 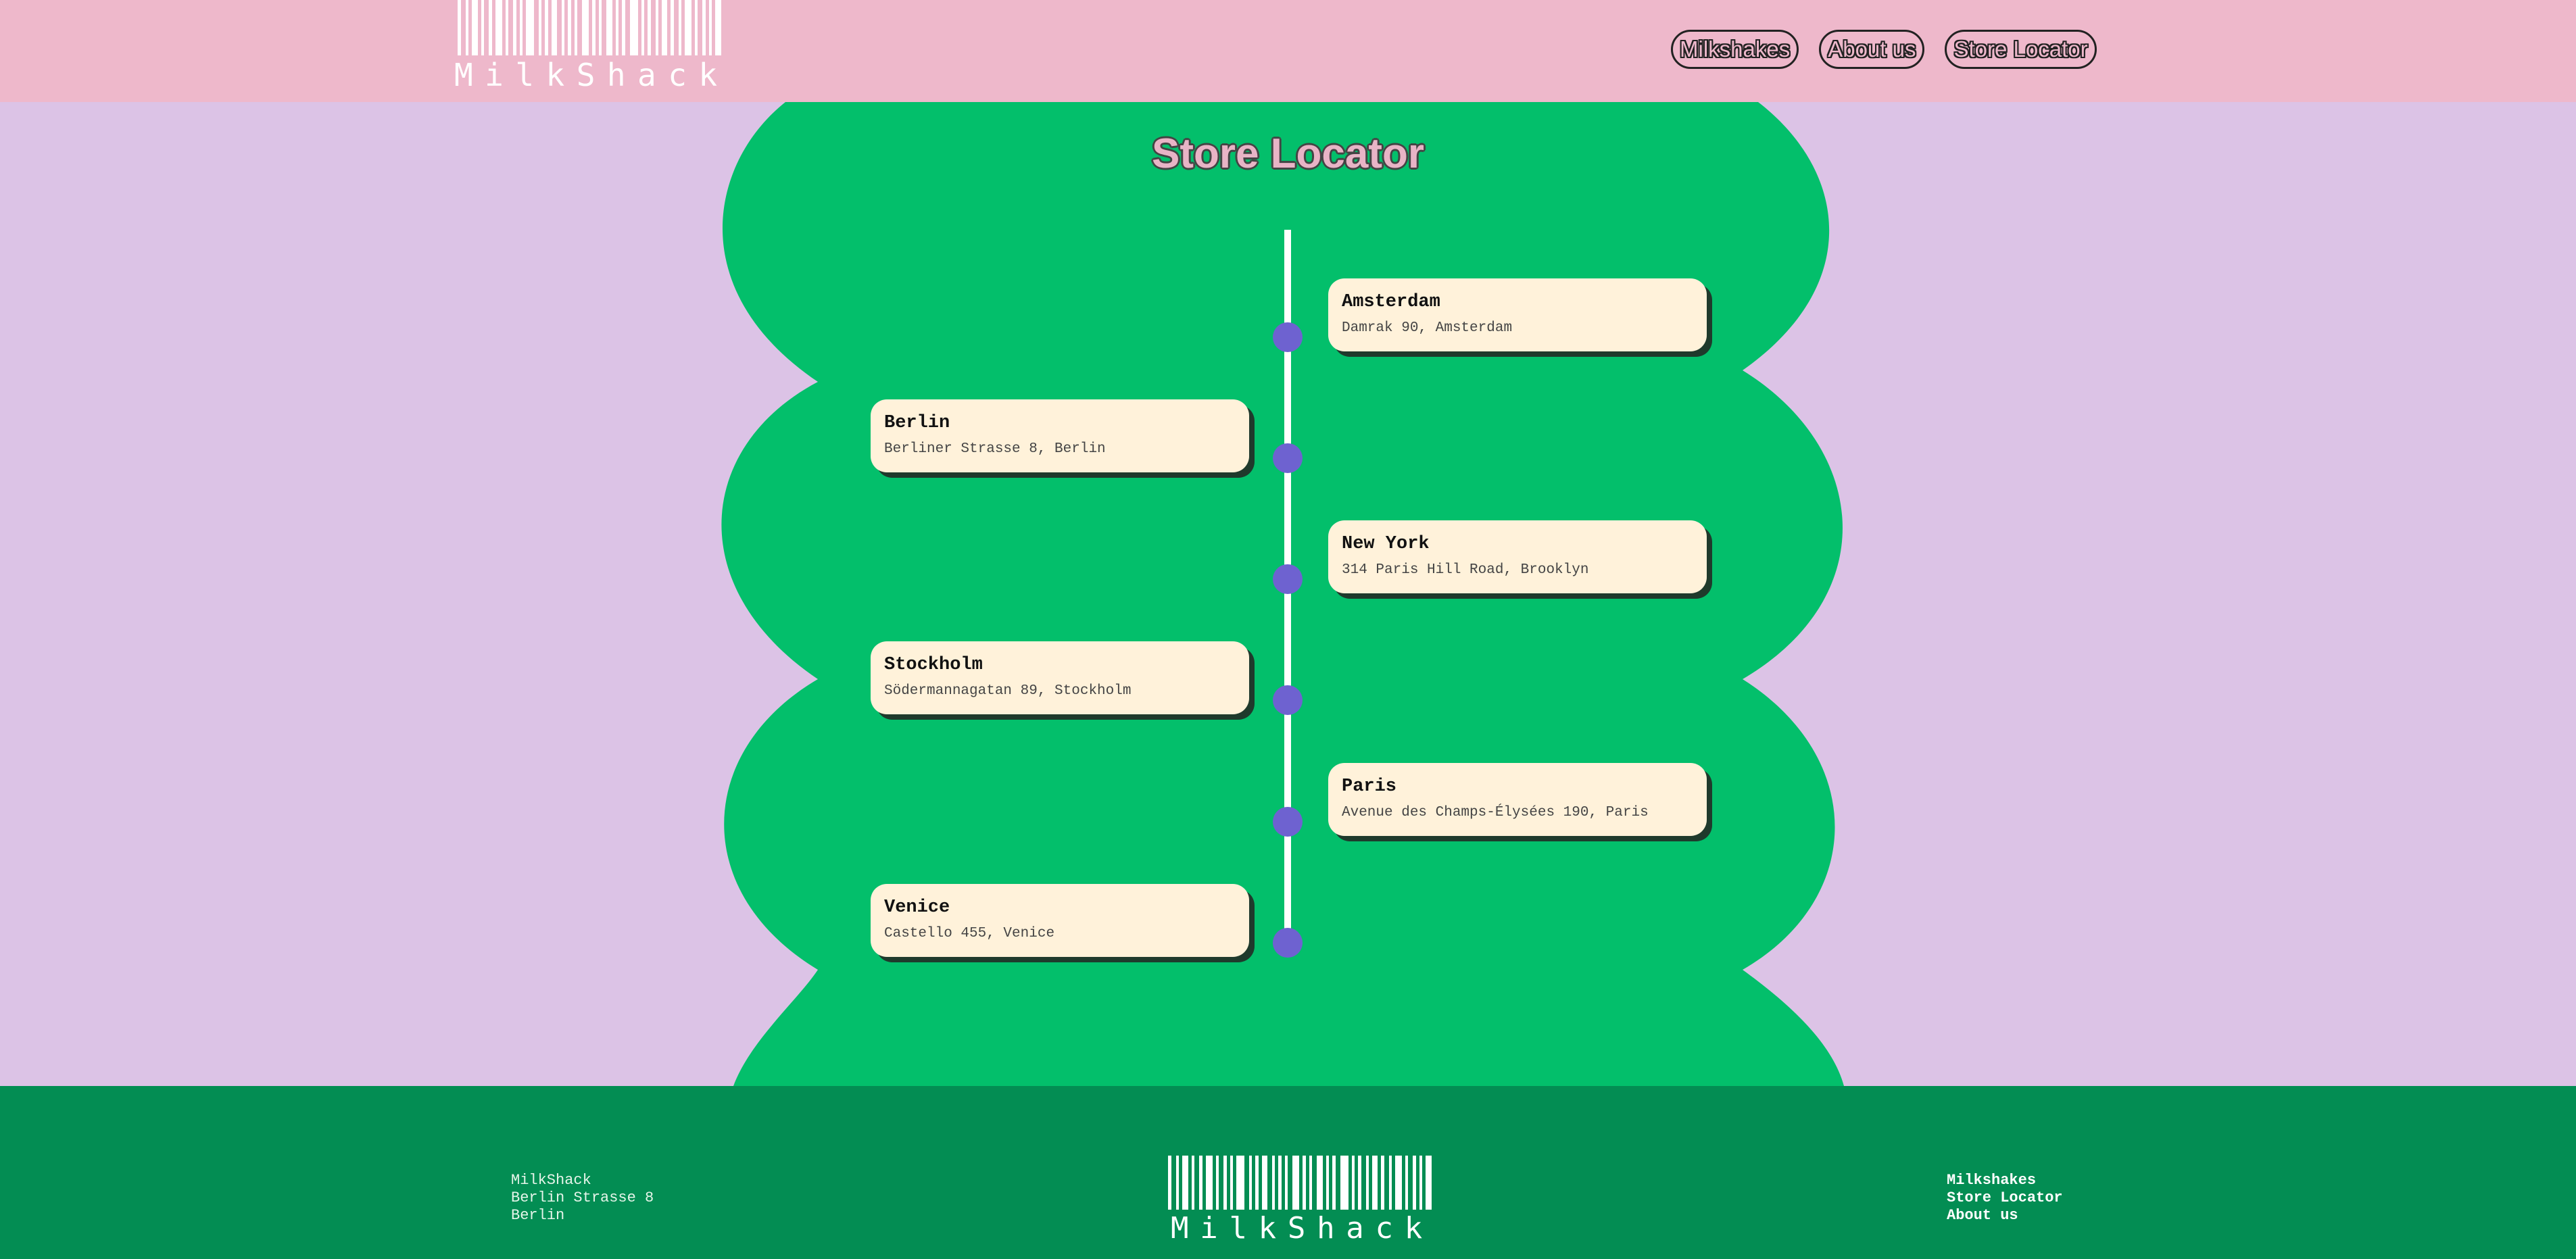 I want to click on store-name: Venice, so click(x=917, y=908).